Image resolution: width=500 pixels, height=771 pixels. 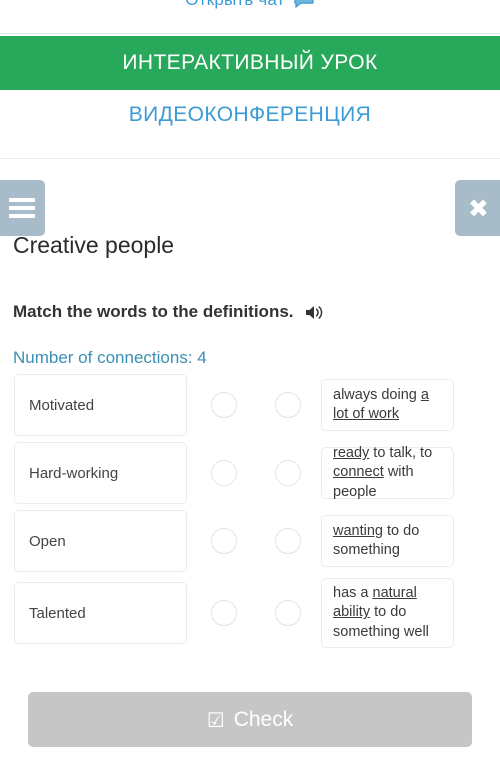 I want to click on interactive-lesson-banner: ИНТЕРАКТИВНЫЙ УРОК, so click(x=250, y=63).